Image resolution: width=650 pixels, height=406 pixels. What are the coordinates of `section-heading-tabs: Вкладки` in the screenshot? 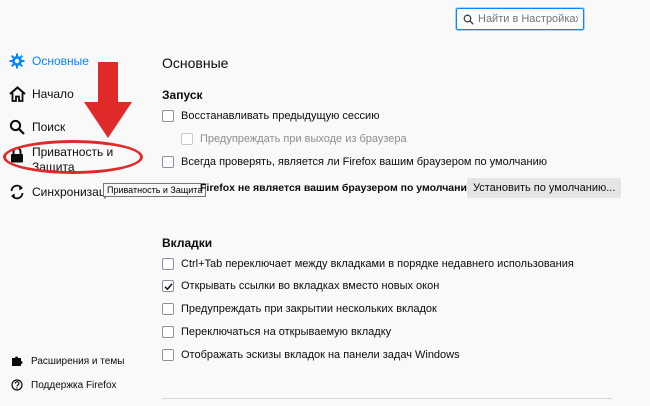 It's located at (187, 243).